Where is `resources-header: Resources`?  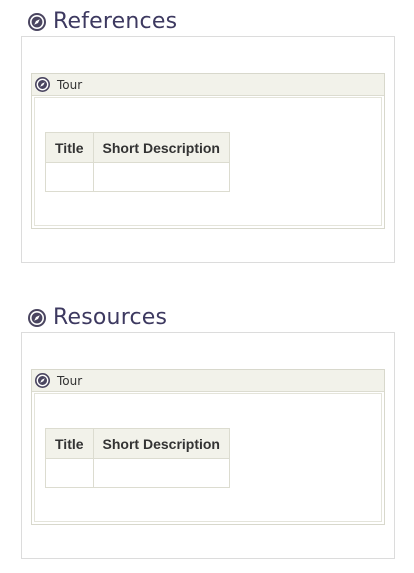
resources-header: Resources is located at coordinates (97, 318).